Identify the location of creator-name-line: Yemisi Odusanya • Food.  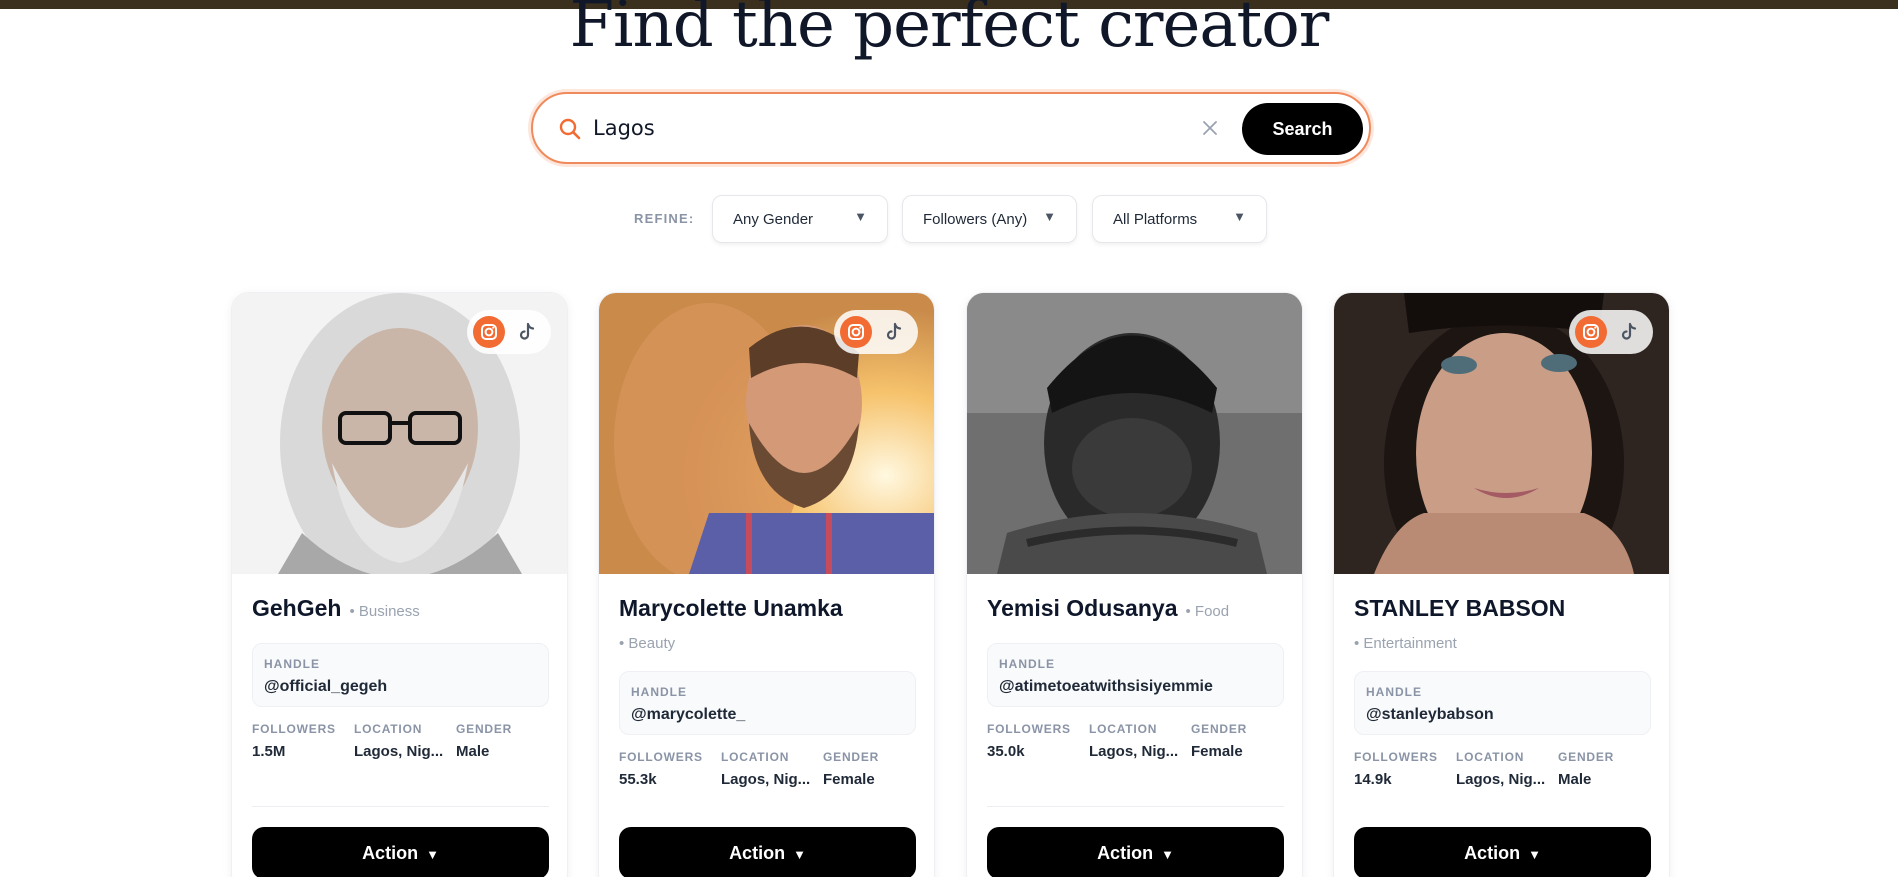
(1135, 608).